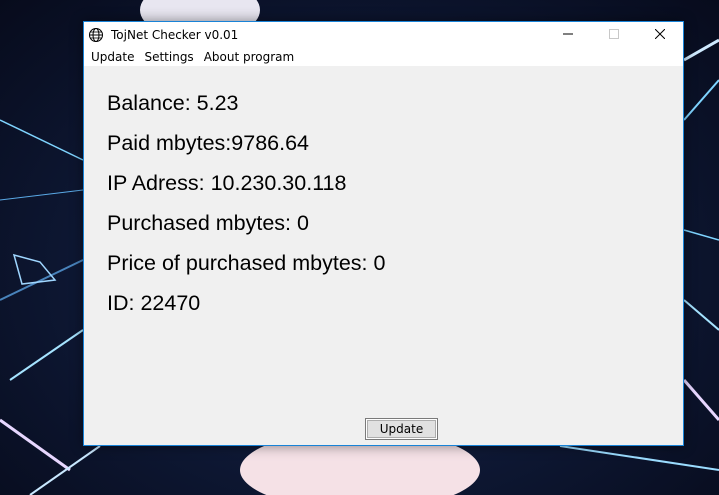  I want to click on menu-update: Update, so click(112, 57).